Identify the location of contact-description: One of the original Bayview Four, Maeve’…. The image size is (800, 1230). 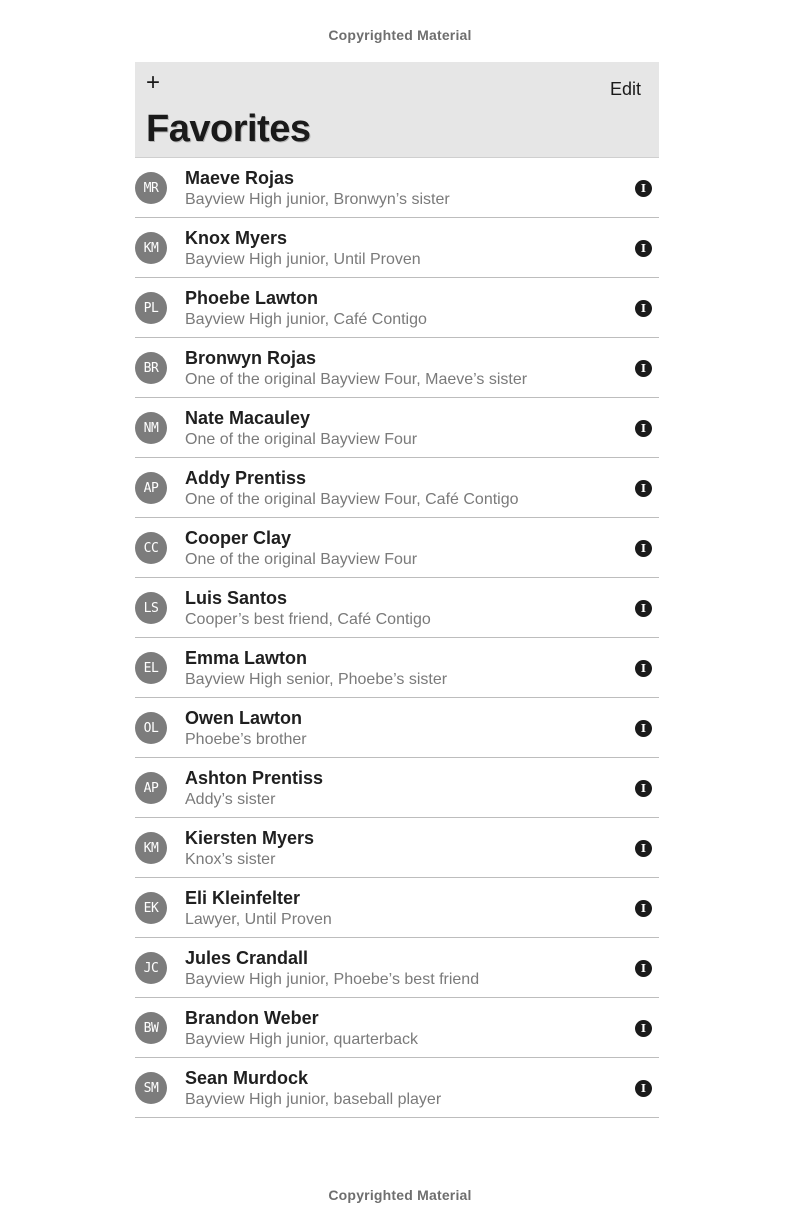
(356, 379).